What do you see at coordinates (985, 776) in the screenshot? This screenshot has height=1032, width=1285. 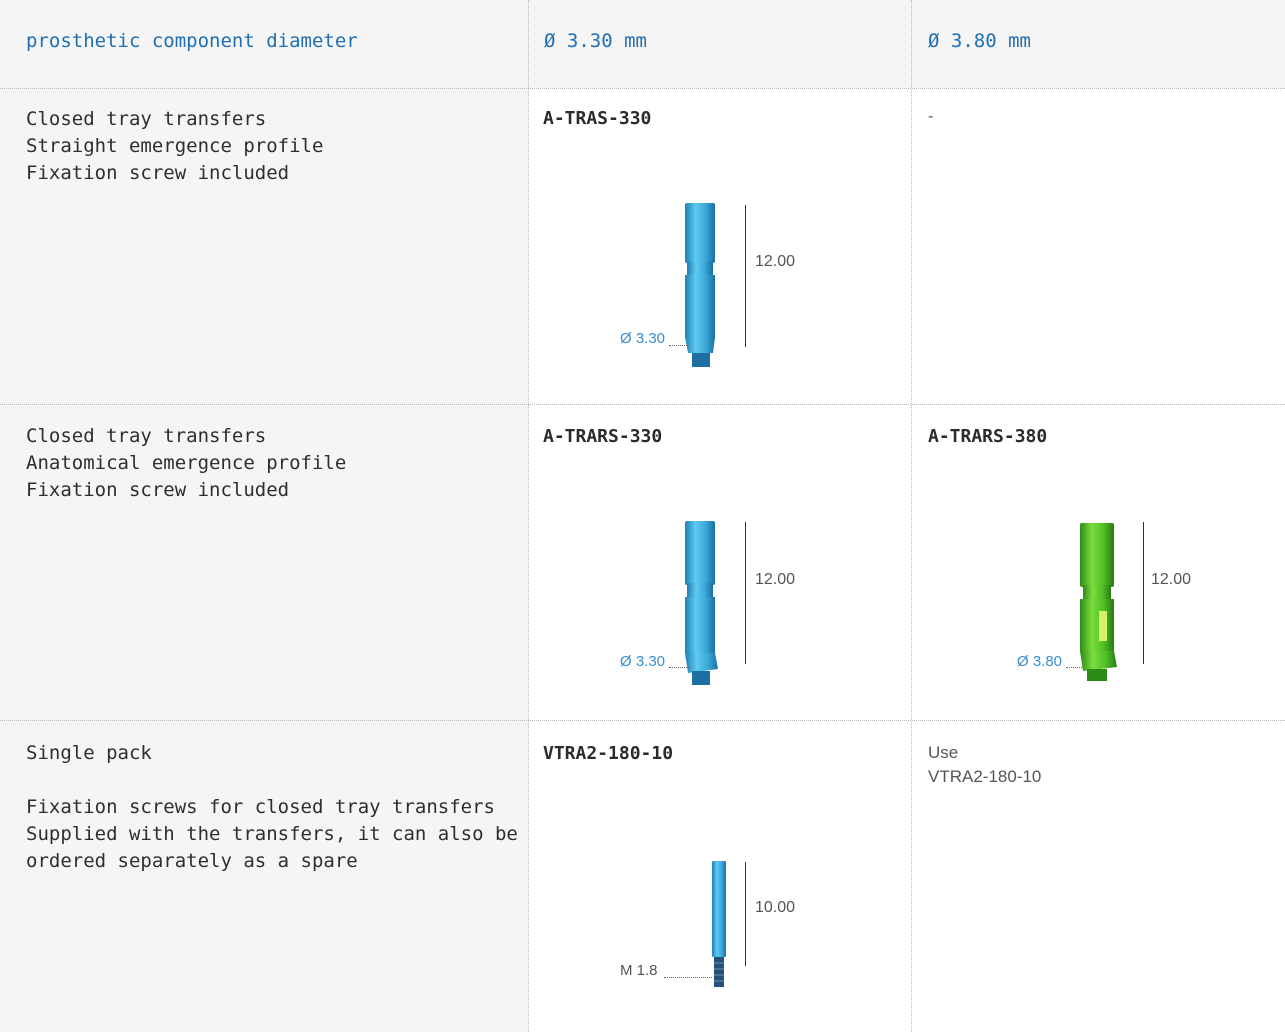 I see `substitute-note-line: VTRA2-180-10` at bounding box center [985, 776].